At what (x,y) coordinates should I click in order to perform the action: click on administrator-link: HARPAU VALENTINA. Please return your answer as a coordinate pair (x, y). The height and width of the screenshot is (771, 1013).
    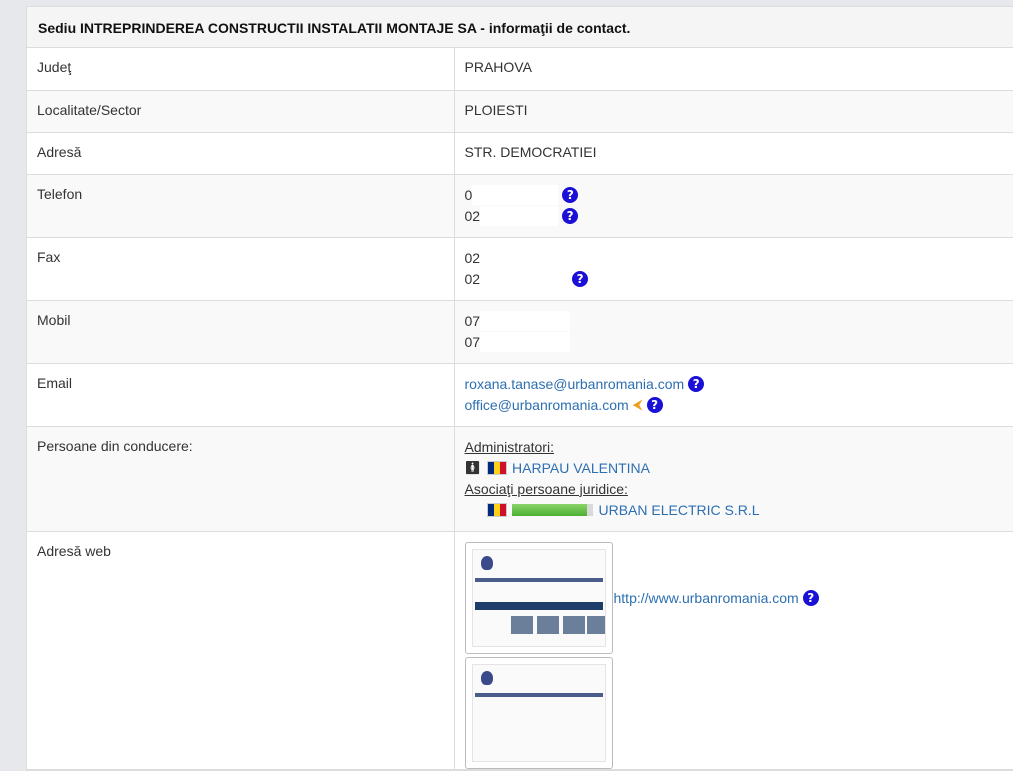
    Looking at the image, I should click on (581, 468).